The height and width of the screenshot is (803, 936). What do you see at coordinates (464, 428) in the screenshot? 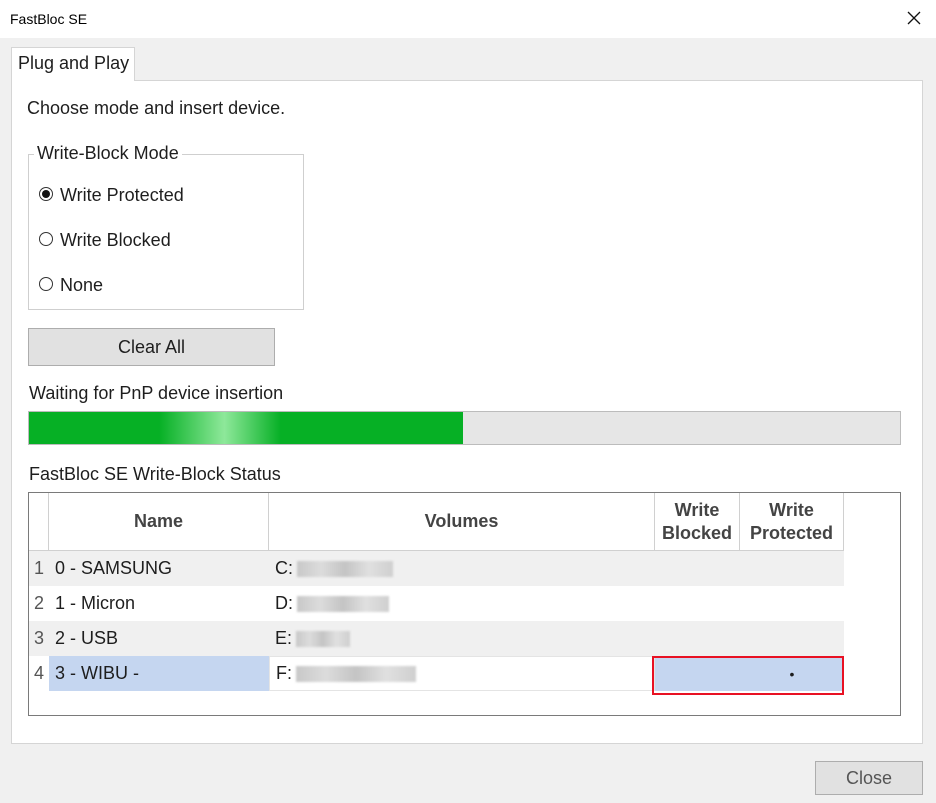
I see `progress-bar` at bounding box center [464, 428].